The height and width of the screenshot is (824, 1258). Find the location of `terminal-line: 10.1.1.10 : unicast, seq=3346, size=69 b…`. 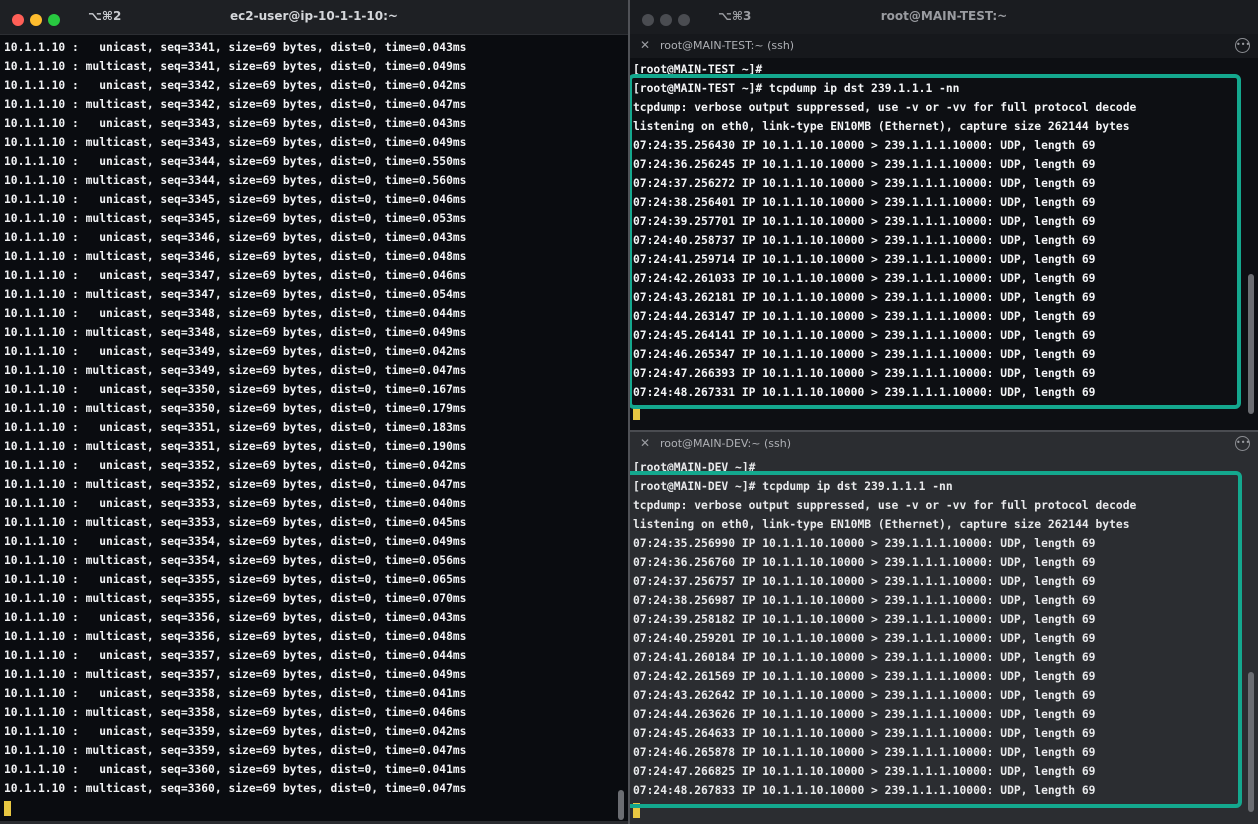

terminal-line: 10.1.1.10 : unicast, seq=3346, size=69 b… is located at coordinates (235, 237).